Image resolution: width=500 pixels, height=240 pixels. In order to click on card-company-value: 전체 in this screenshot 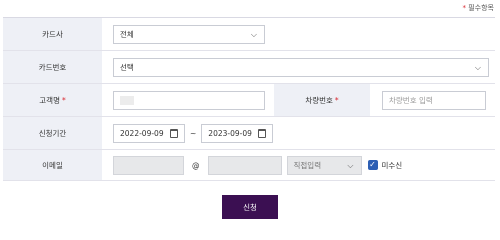, I will do `click(127, 34)`.